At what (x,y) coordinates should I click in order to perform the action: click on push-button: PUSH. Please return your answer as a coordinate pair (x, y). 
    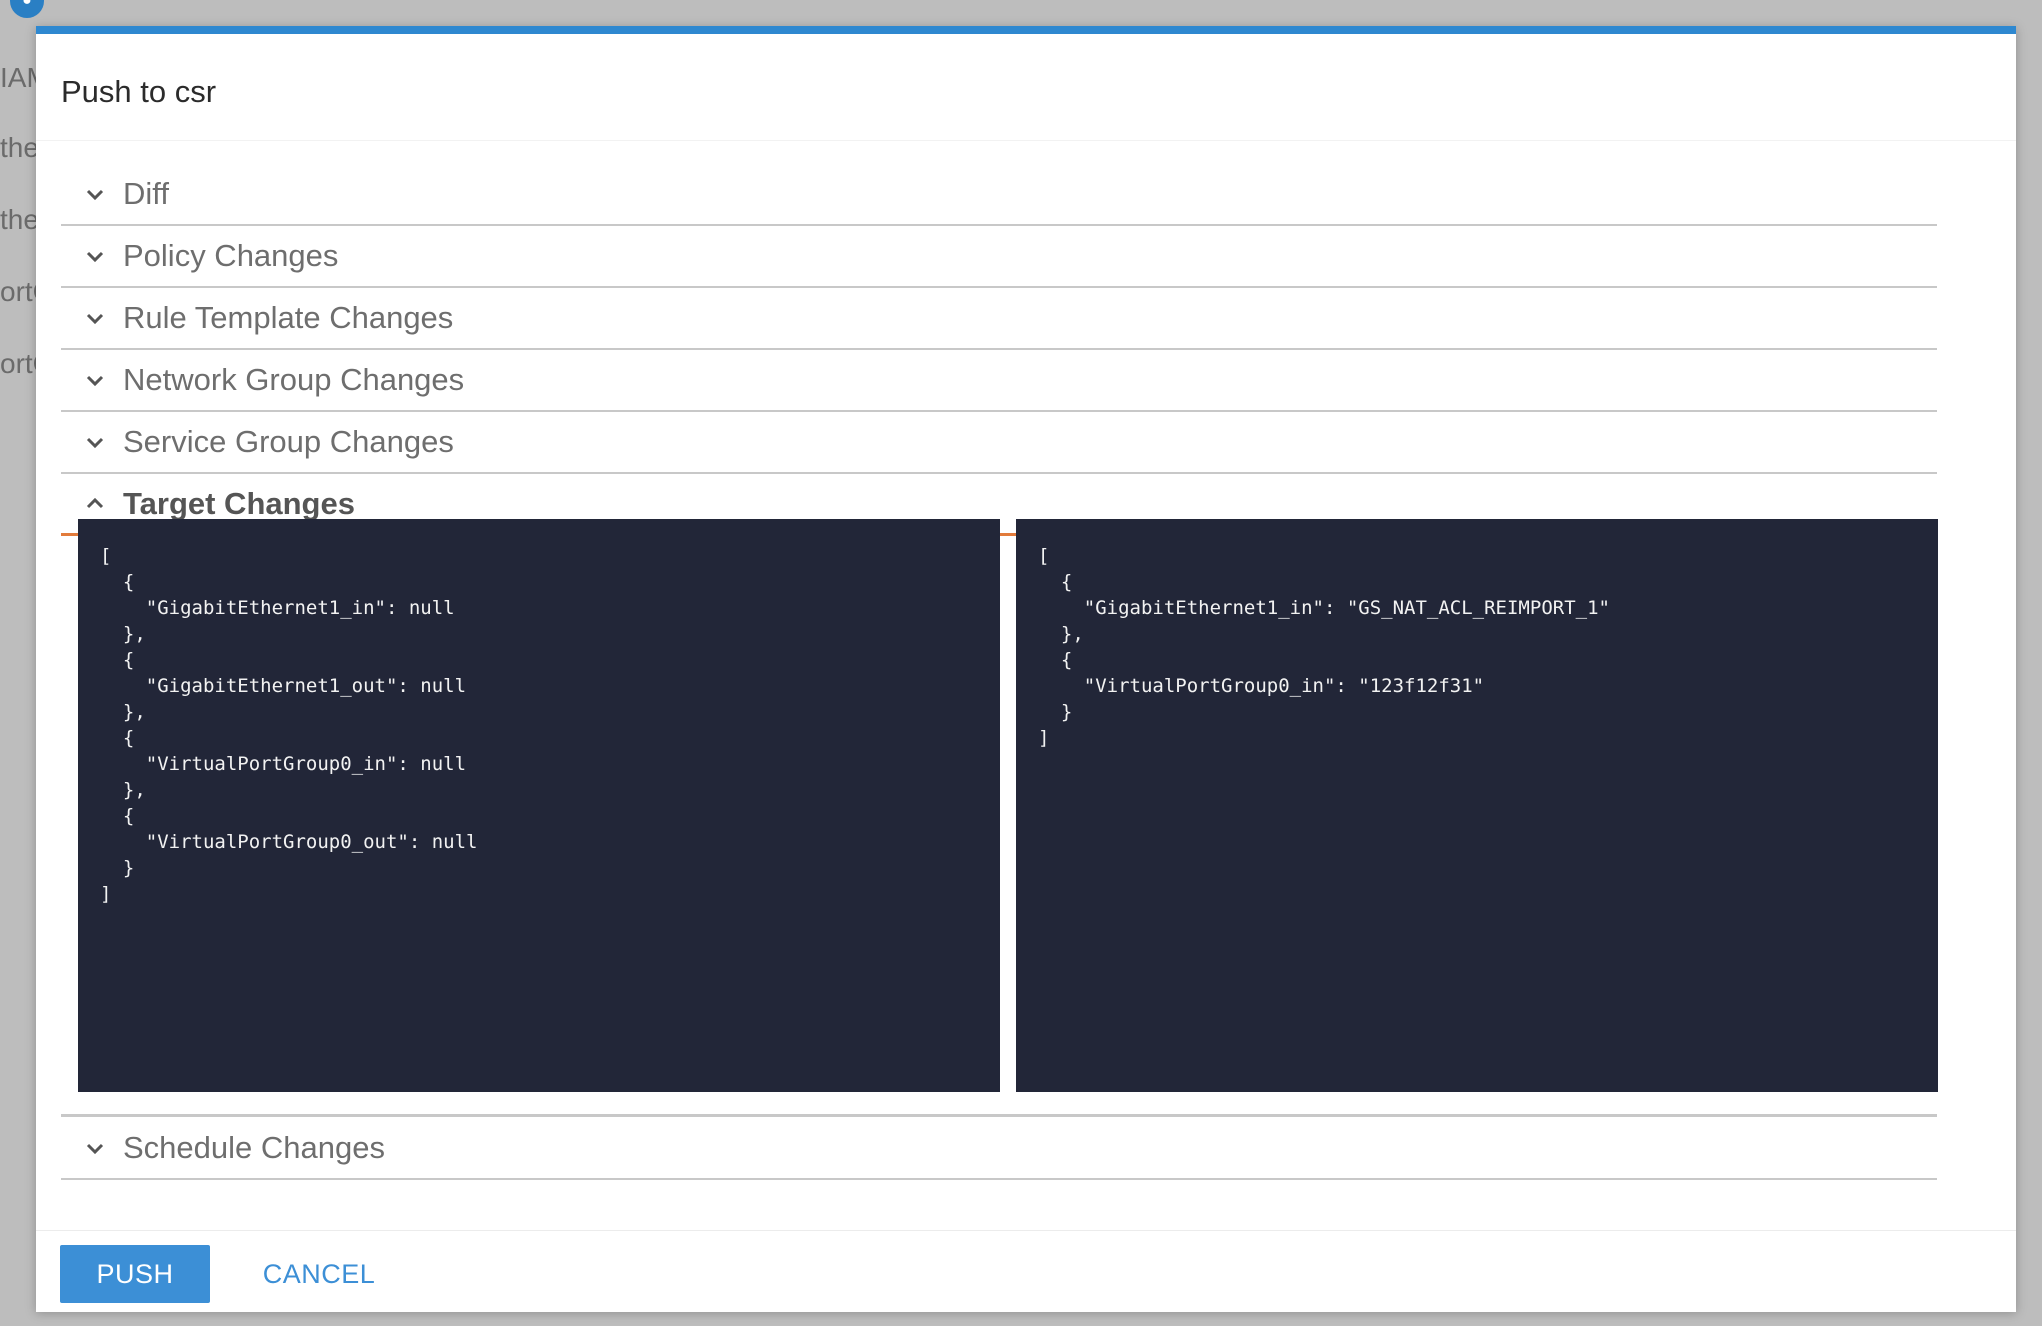
    Looking at the image, I should click on (135, 1274).